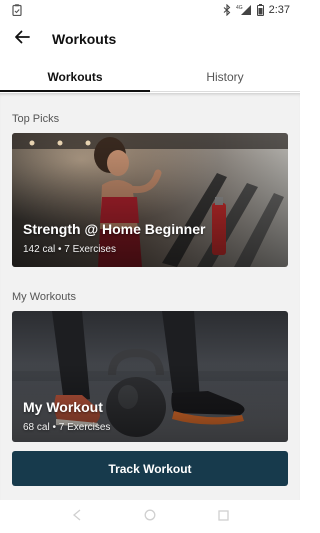 The width and height of the screenshot is (320, 533). Describe the element at coordinates (227, 10) in the screenshot. I see `bluetooth-icon` at that location.